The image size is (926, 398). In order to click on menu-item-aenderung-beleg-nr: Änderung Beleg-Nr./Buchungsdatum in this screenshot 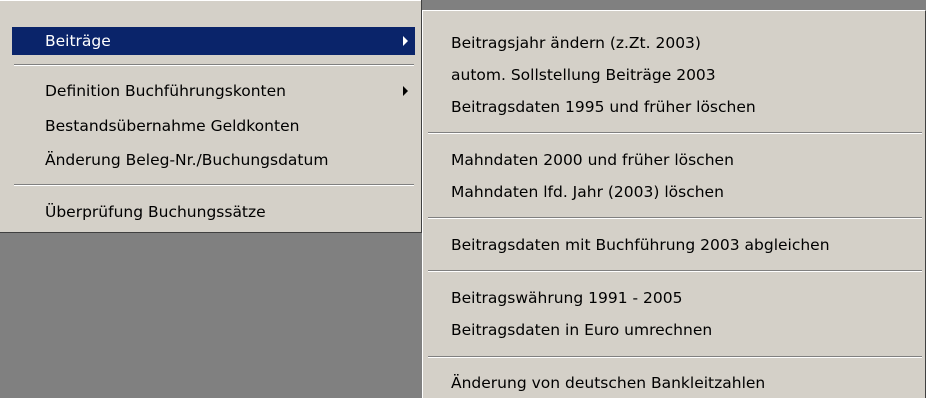, I will do `click(213, 160)`.